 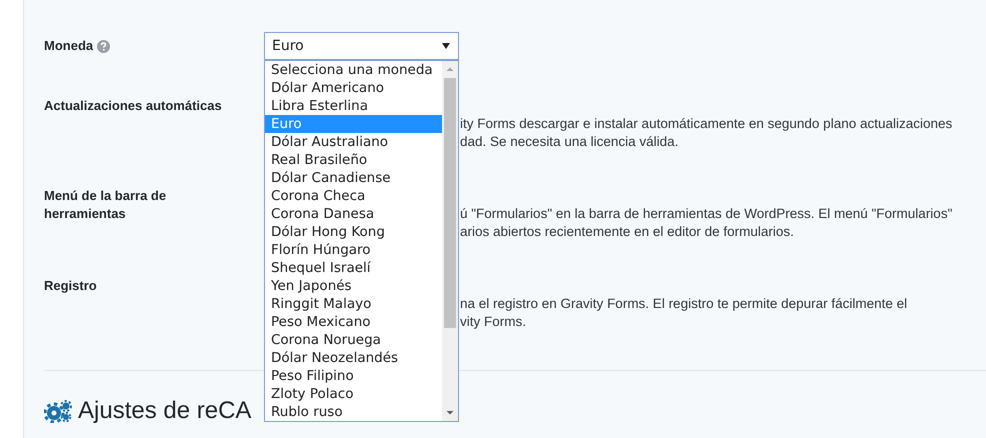 What do you see at coordinates (353, 70) in the screenshot?
I see `dropdown-option: Selecciona una moneda` at bounding box center [353, 70].